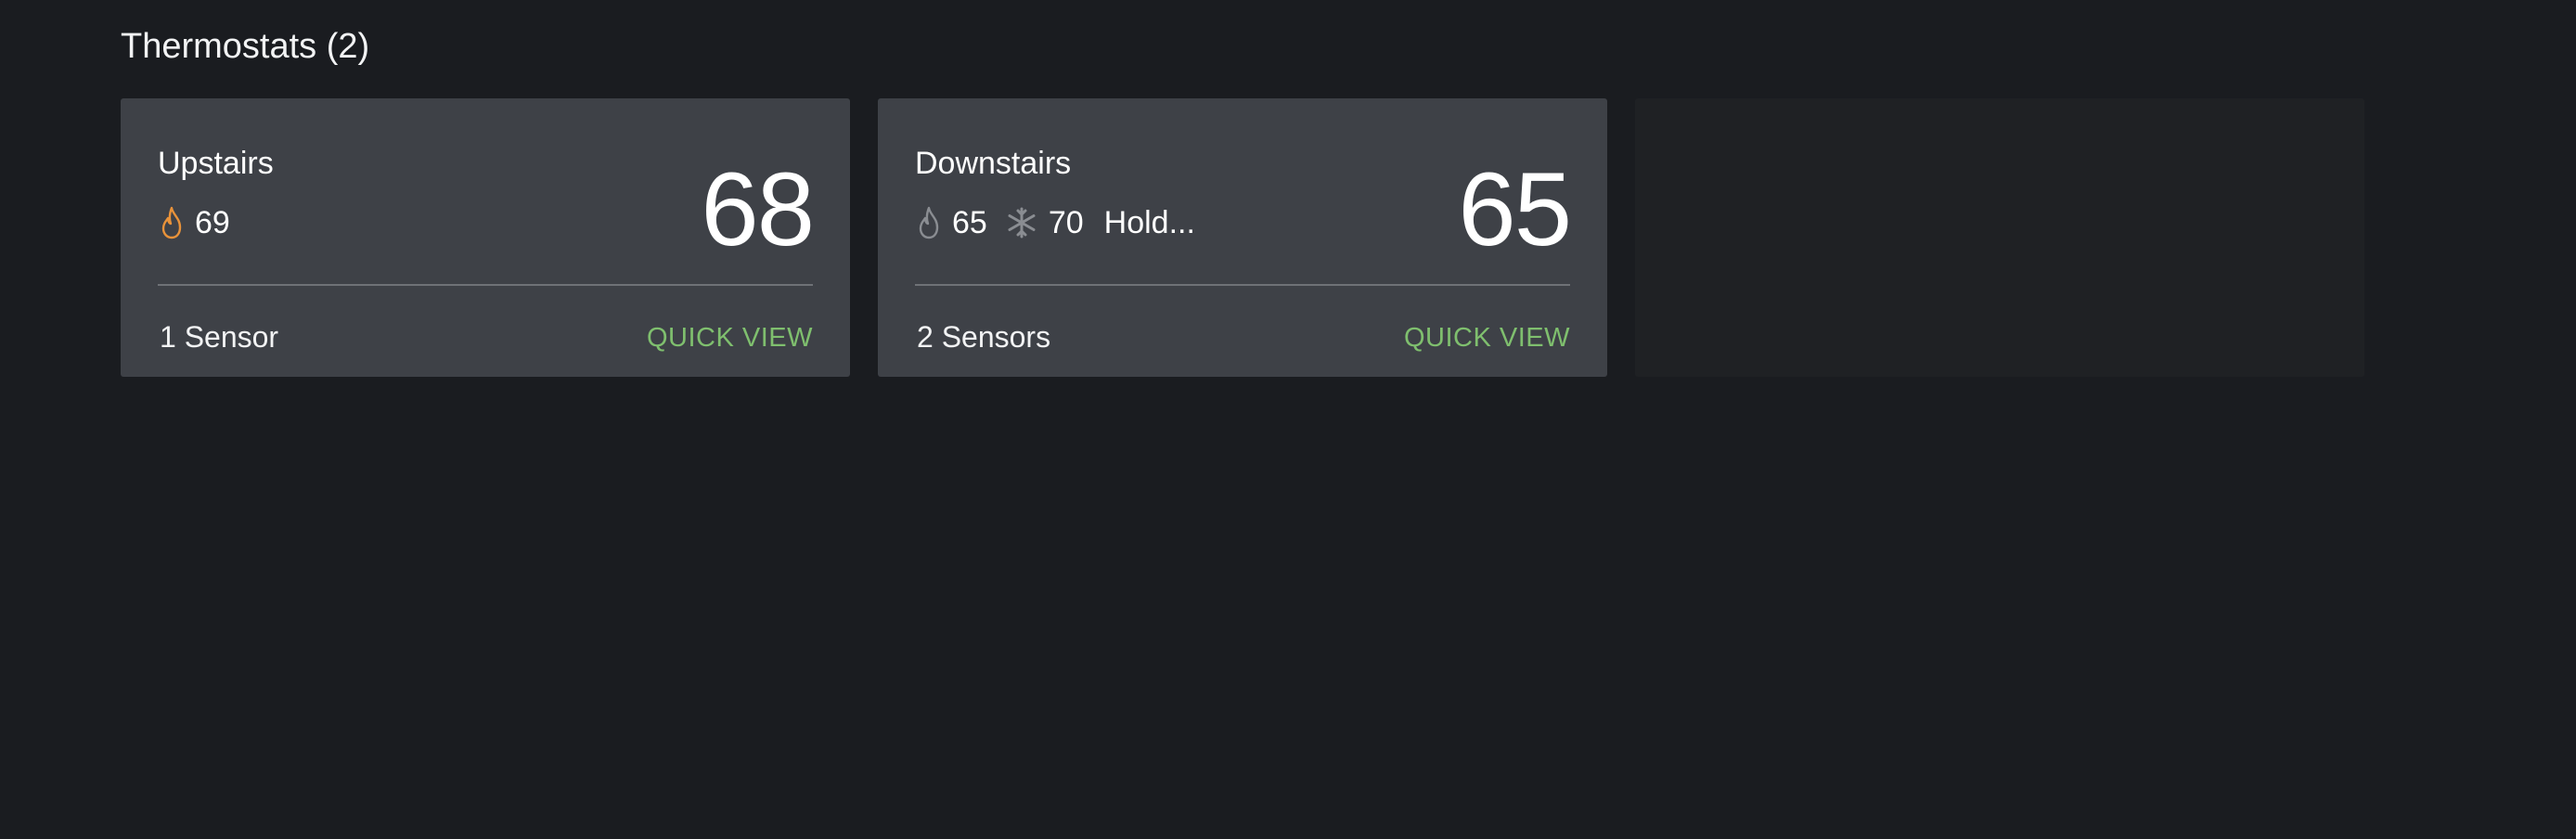 Image resolution: width=2576 pixels, height=839 pixels. I want to click on cool-setpoint: 70, so click(1066, 222).